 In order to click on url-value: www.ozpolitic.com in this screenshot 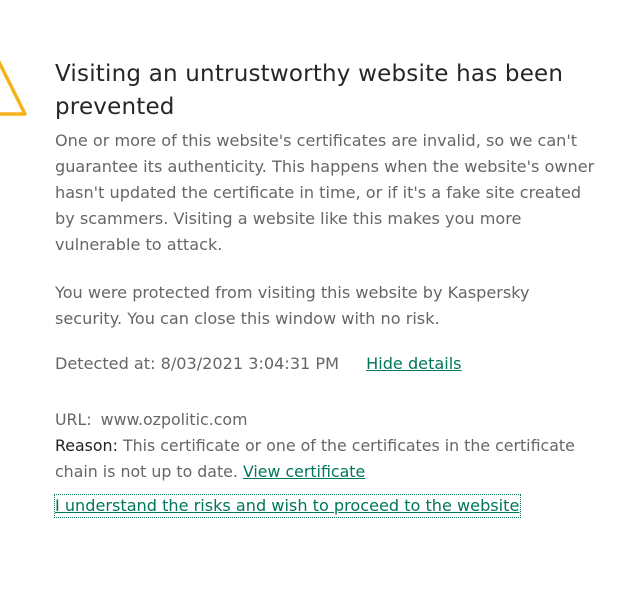, I will do `click(174, 419)`.